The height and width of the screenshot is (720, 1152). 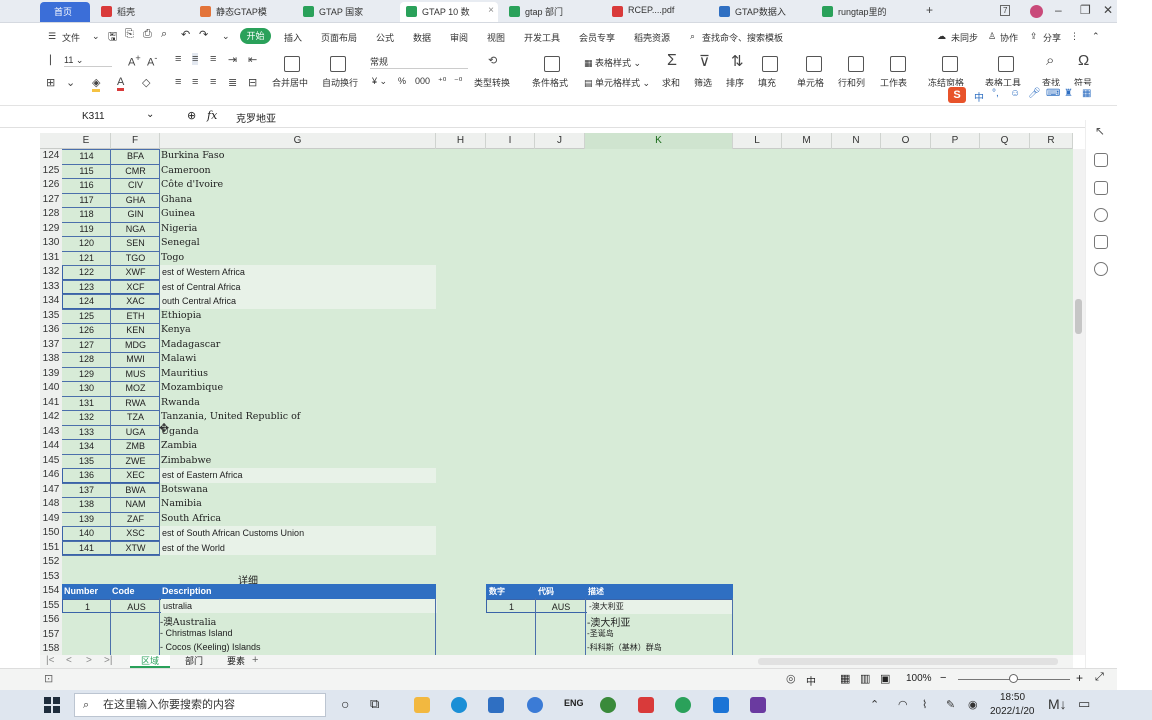 I want to click on macro-icon: ⊡, so click(x=48, y=678).